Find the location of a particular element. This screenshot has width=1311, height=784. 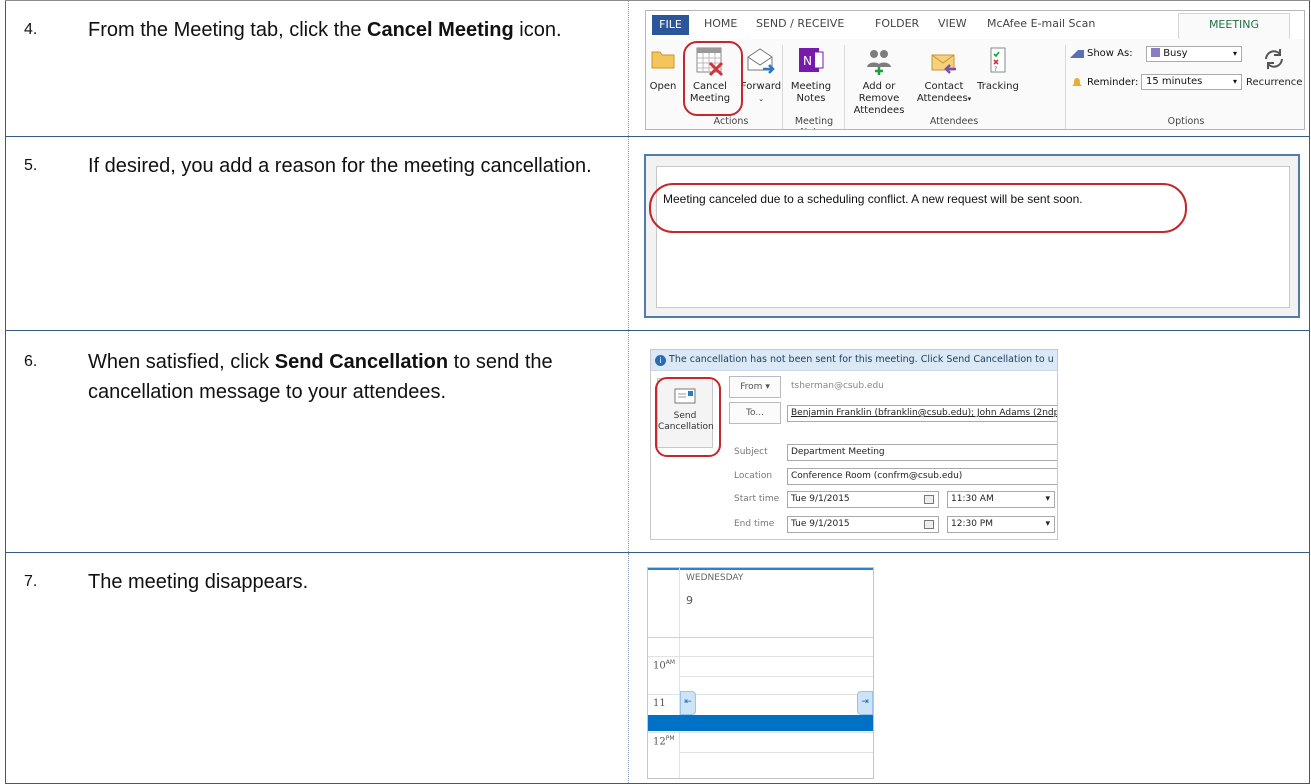

calendar-accent-line is located at coordinates (760, 569).